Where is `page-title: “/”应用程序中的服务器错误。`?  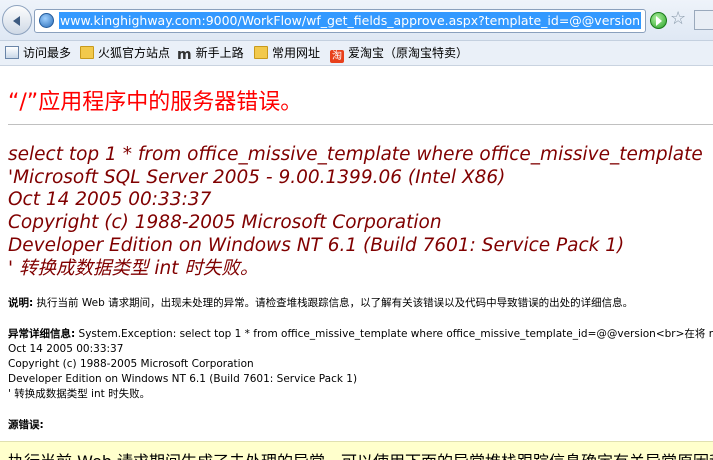
page-title: “/”应用程序中的服务器错误。 is located at coordinates (155, 102).